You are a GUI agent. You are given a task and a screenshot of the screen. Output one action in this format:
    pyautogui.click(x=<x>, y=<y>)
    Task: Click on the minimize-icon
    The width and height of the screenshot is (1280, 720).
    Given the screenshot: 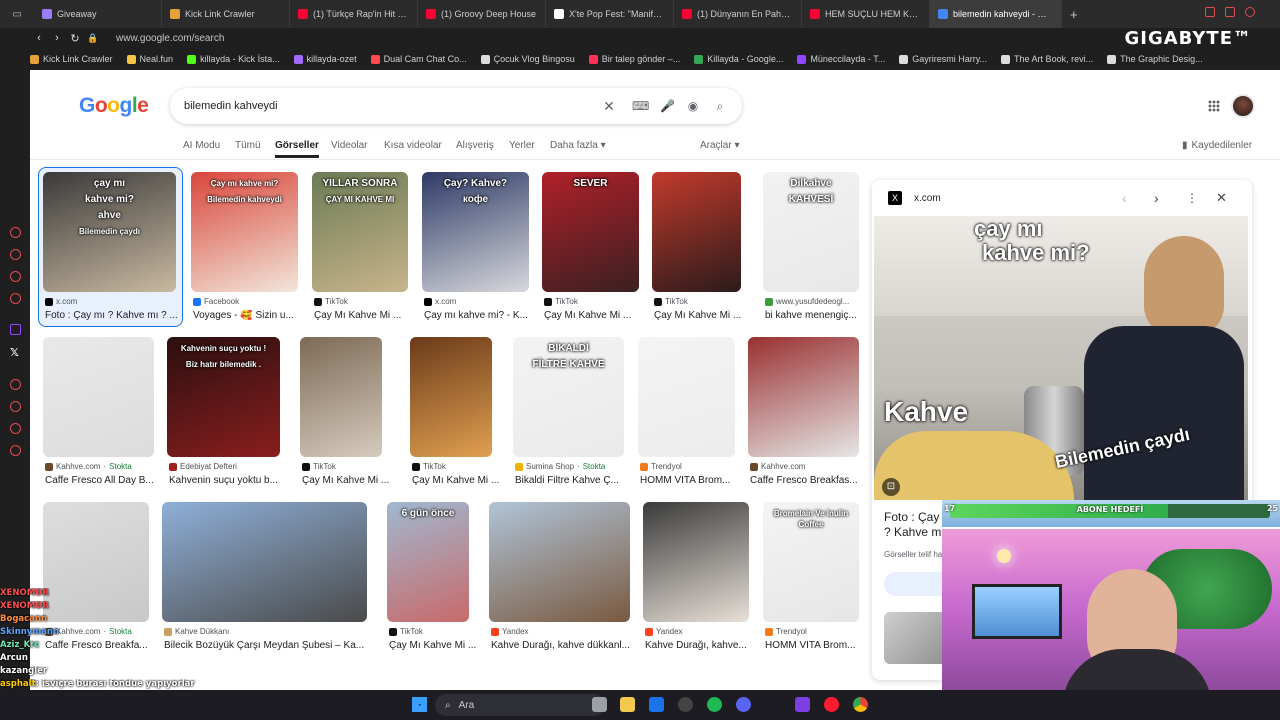 What is the action you would take?
    pyautogui.click(x=1210, y=12)
    